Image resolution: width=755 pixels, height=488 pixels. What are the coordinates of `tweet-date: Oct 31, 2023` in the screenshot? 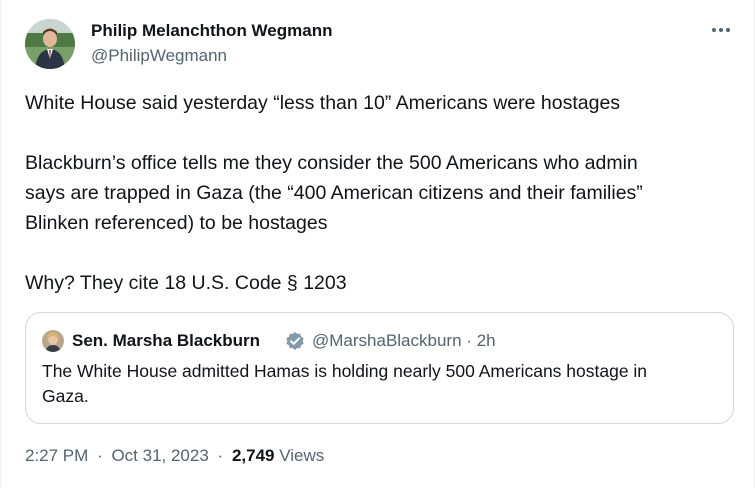 It's located at (159, 455).